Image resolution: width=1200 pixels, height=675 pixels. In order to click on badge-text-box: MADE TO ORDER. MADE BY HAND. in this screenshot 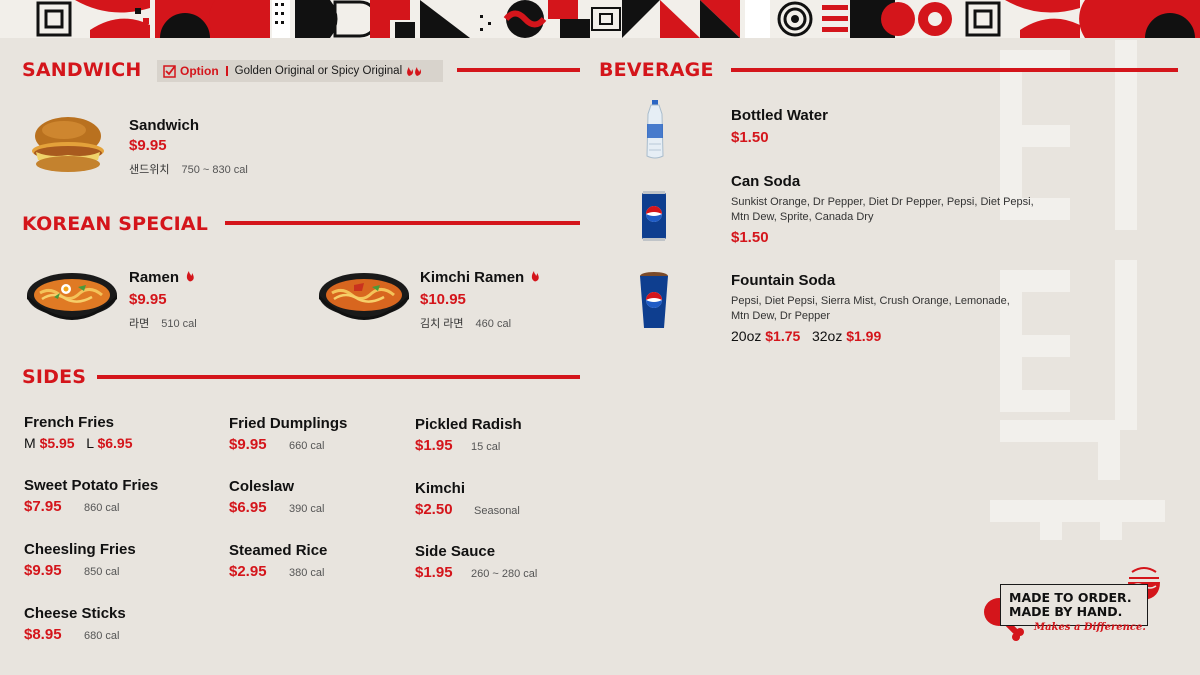, I will do `click(1074, 605)`.